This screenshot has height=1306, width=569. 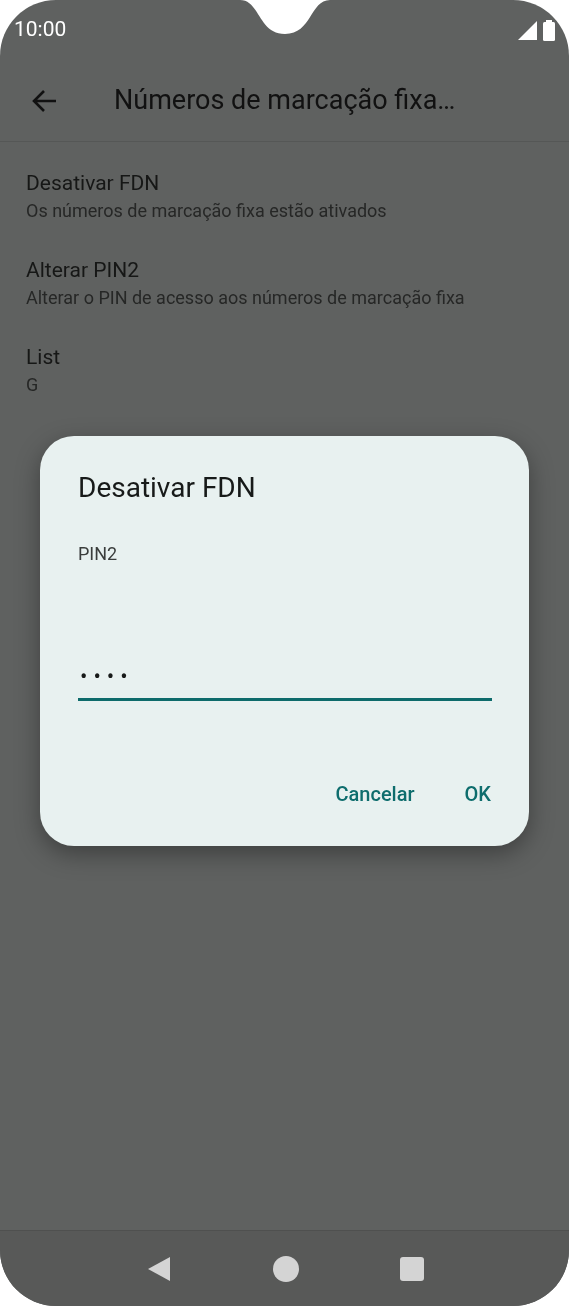 What do you see at coordinates (285, 1268) in the screenshot?
I see `home-nav-icon` at bounding box center [285, 1268].